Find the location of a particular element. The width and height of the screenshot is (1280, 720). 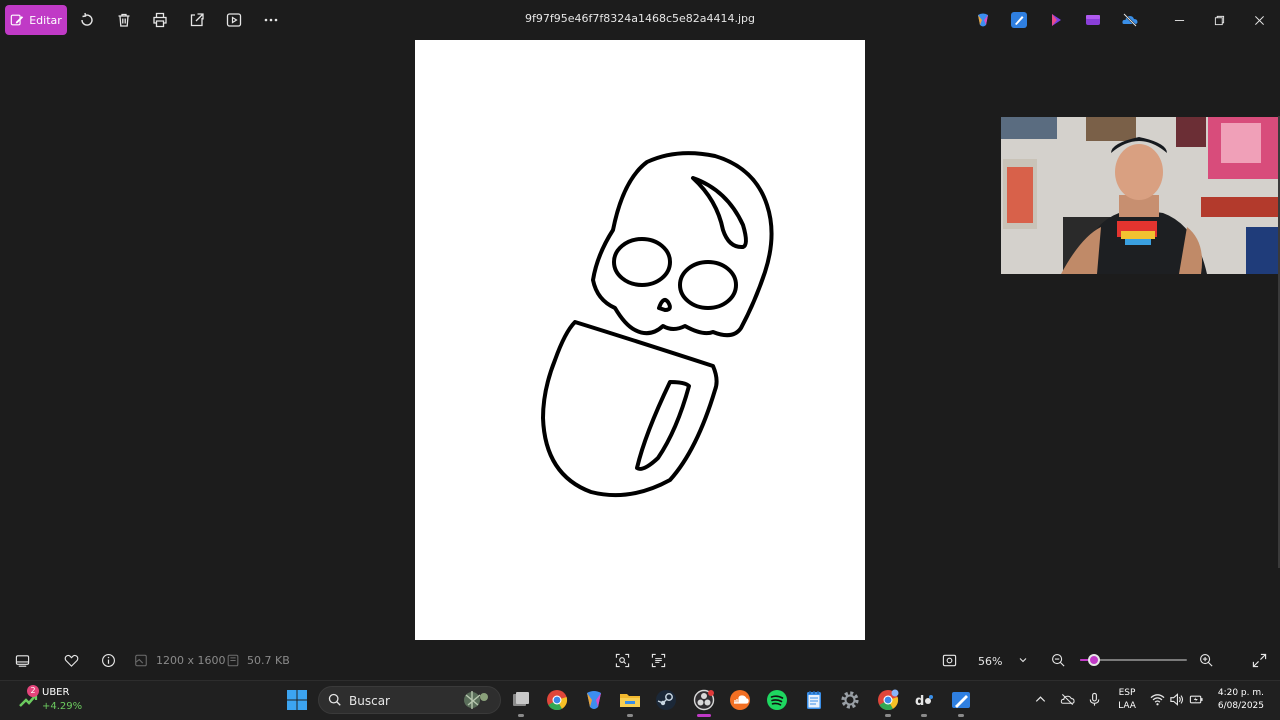

davinci-taskbar-app: d is located at coordinates (924, 700).